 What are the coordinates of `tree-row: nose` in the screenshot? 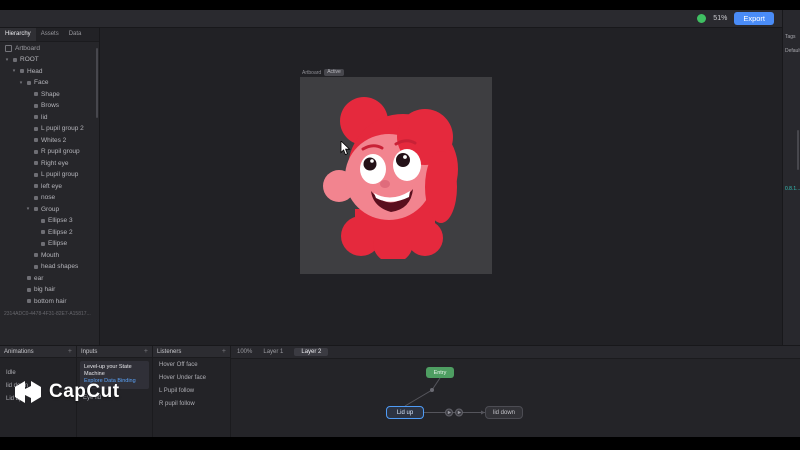 It's located at (49, 198).